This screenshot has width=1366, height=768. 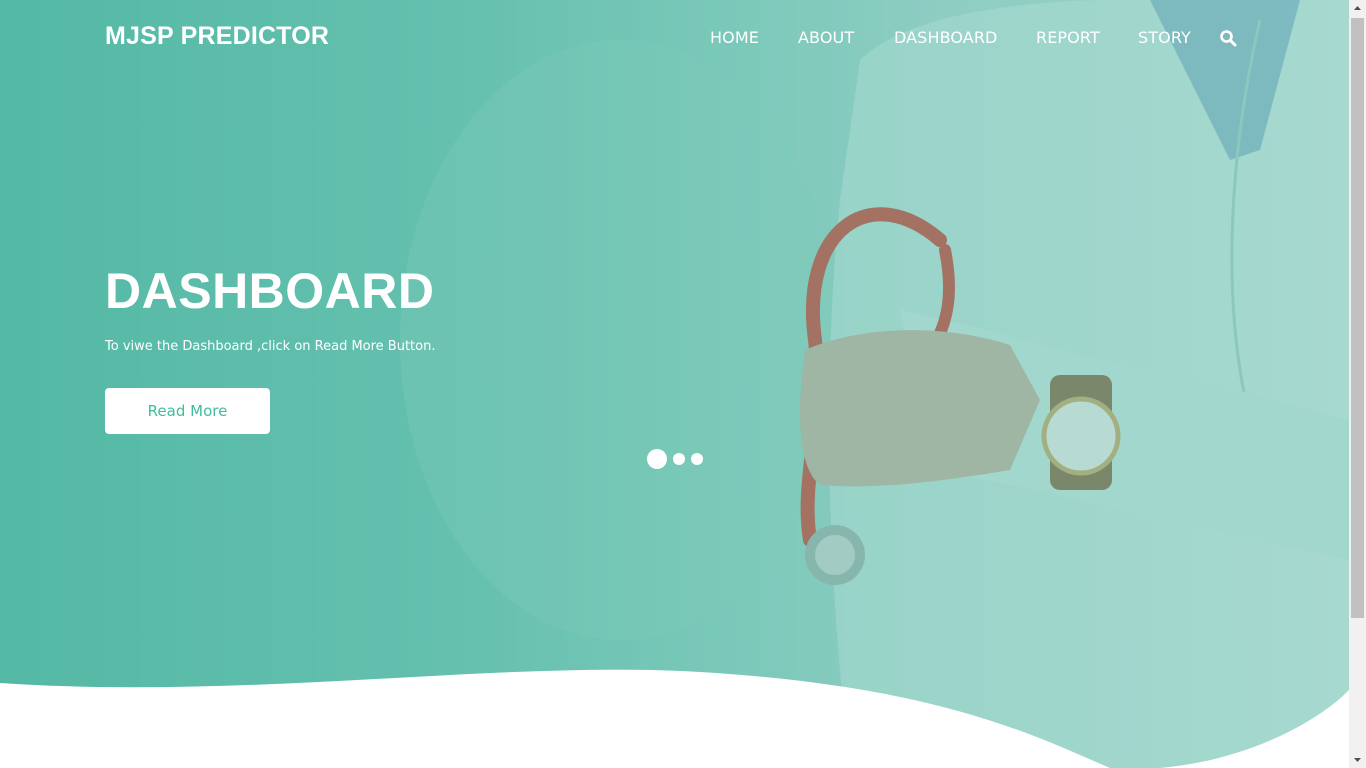 What do you see at coordinates (1357, 318) in the screenshot?
I see `scrollbar-thumb` at bounding box center [1357, 318].